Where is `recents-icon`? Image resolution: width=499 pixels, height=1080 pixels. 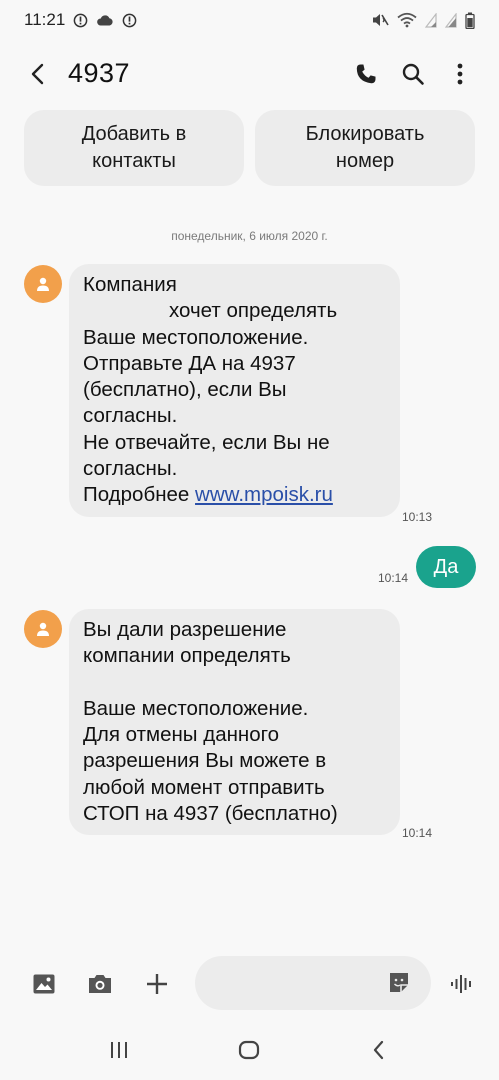
recents-icon is located at coordinates (119, 1050).